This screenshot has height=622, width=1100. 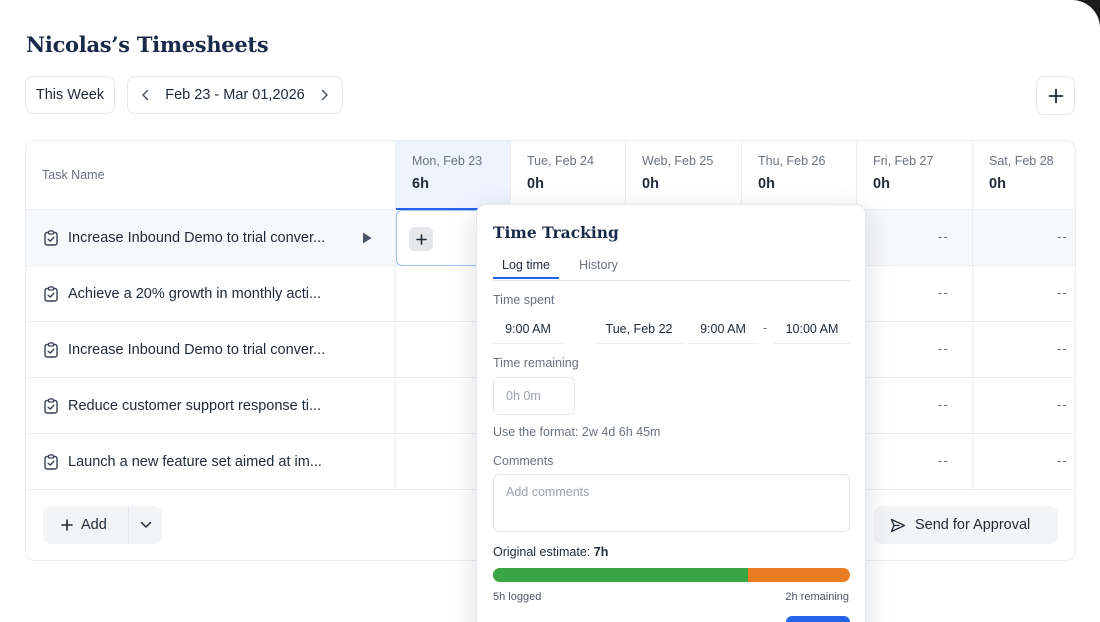 I want to click on estimate-label: Original estimate:, so click(x=542, y=552).